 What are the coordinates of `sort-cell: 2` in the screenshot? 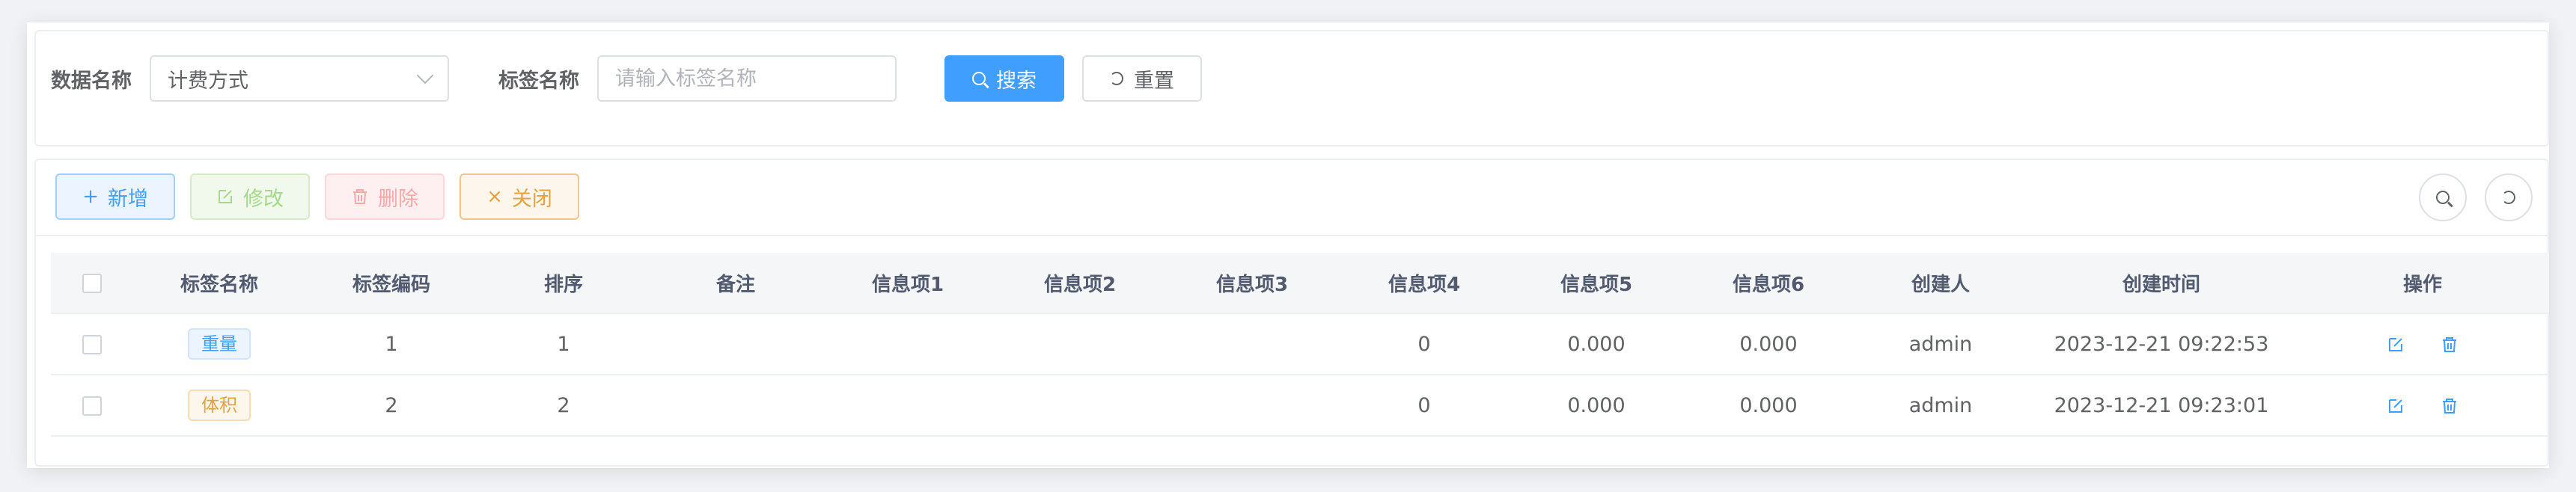 It's located at (563, 406).